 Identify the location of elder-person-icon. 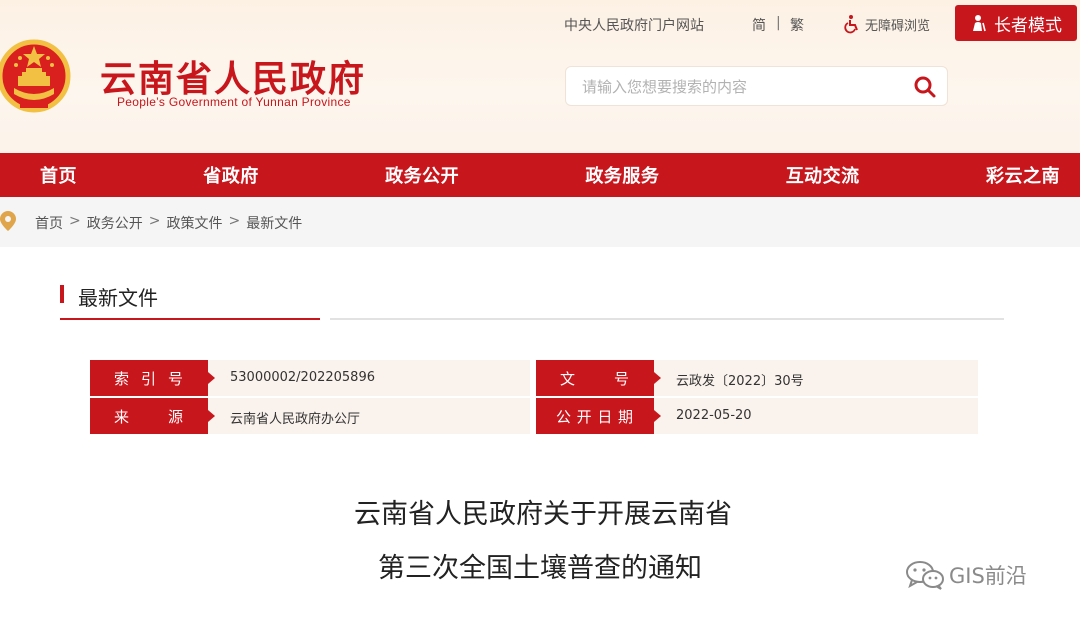
(979, 23).